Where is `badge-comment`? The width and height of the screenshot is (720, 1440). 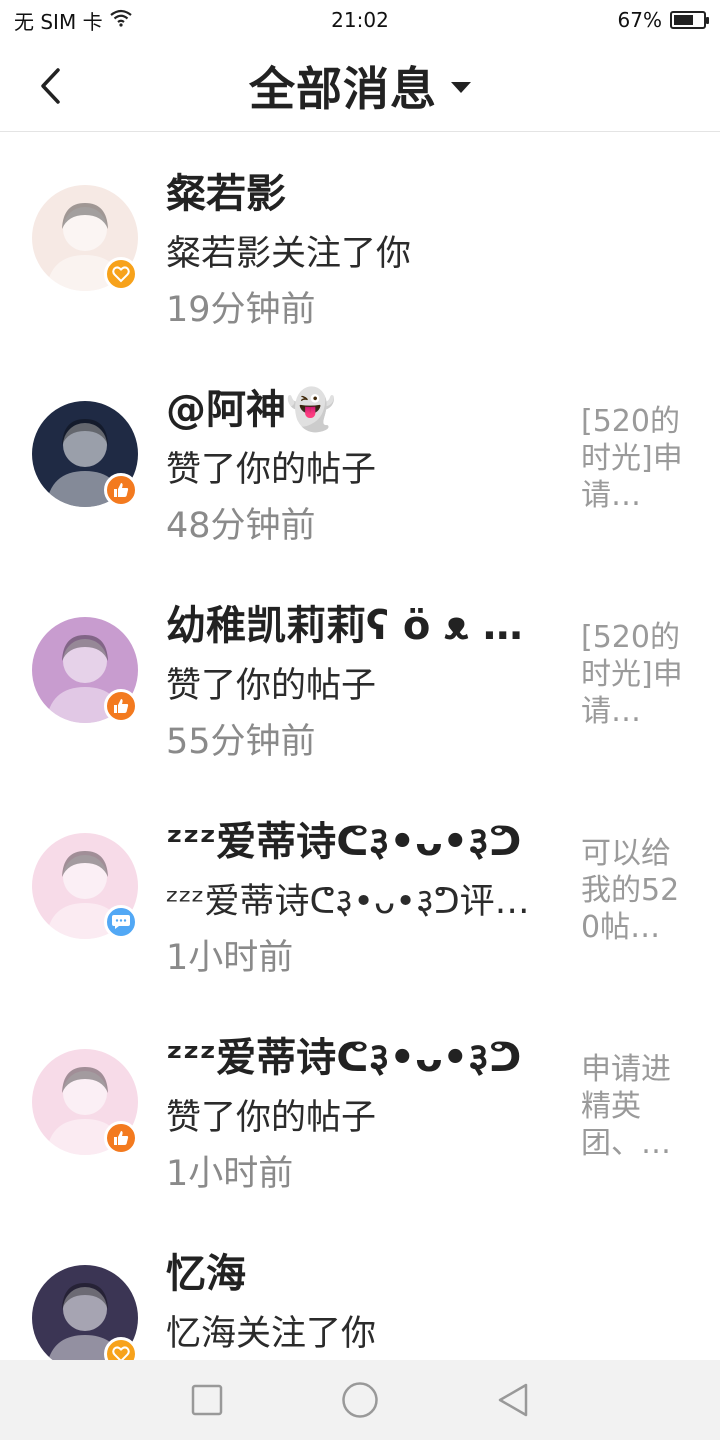
badge-comment is located at coordinates (121, 922).